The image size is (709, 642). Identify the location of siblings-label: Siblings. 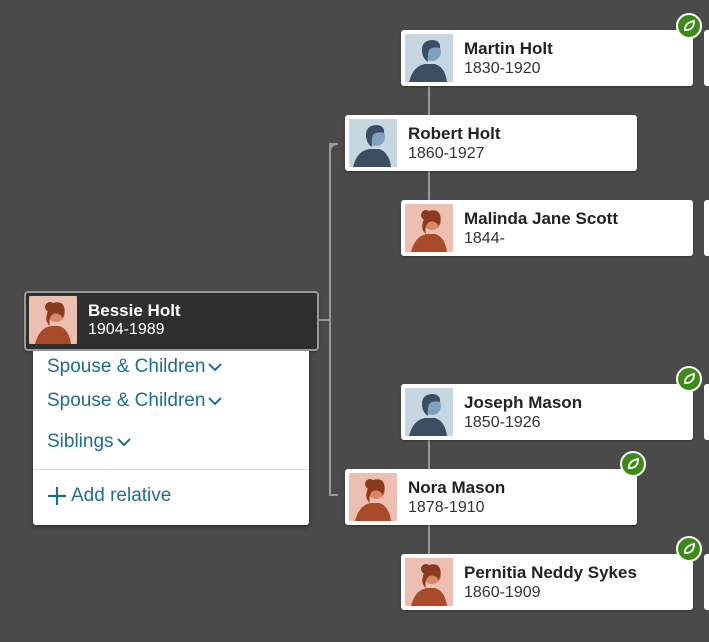
(80, 441).